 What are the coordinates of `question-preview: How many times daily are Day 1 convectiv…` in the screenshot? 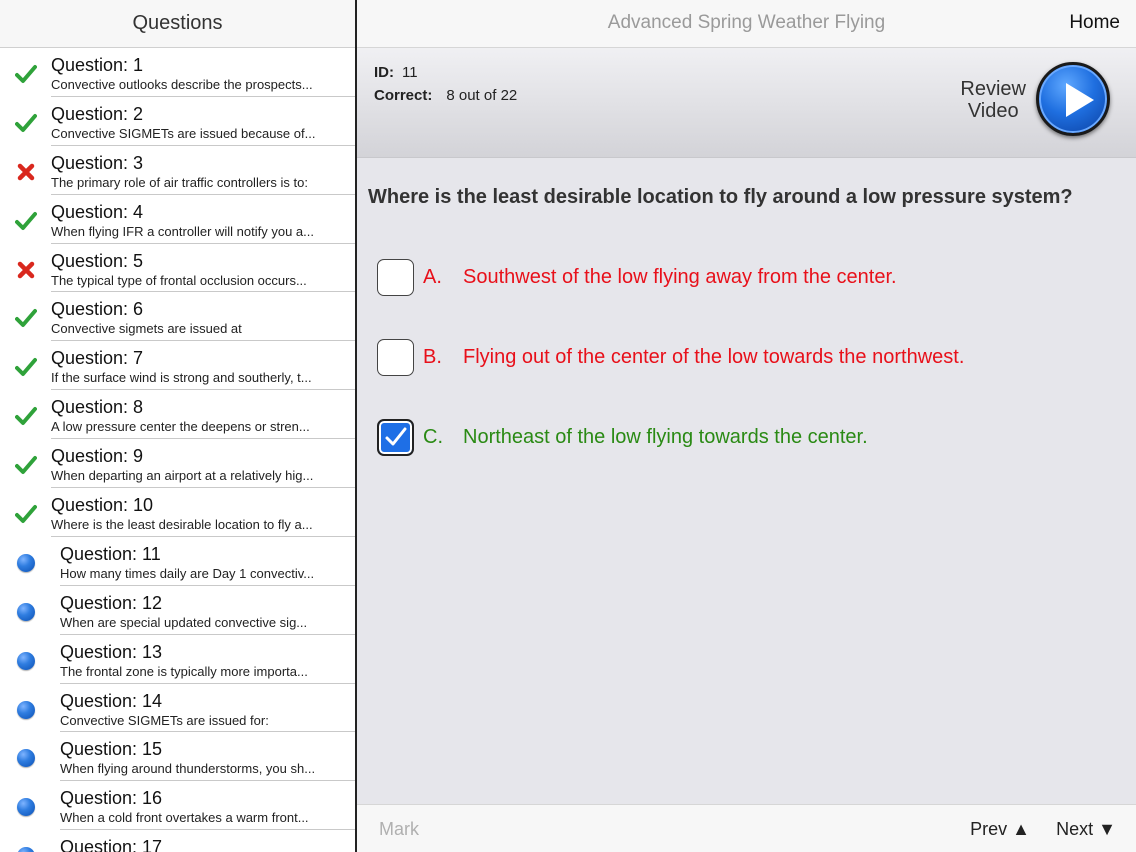 It's located at (187, 573).